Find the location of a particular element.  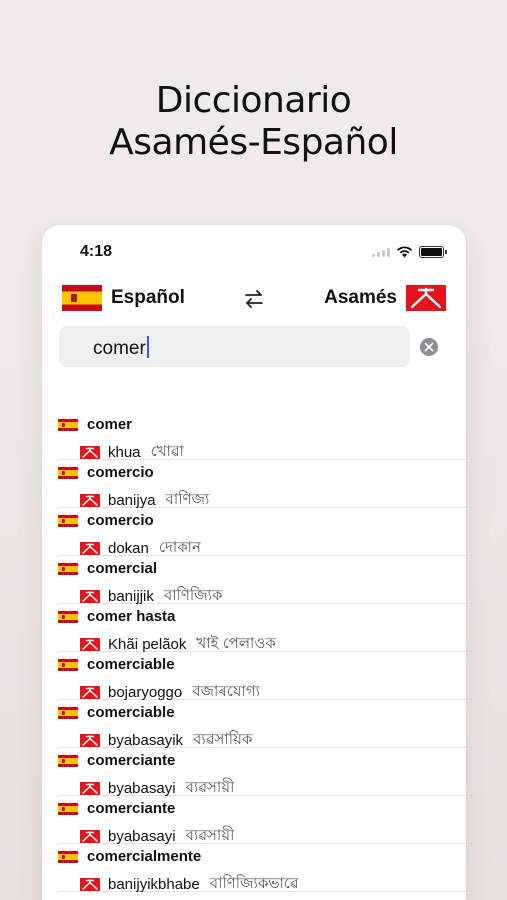

source-word: comer is located at coordinates (110, 424).